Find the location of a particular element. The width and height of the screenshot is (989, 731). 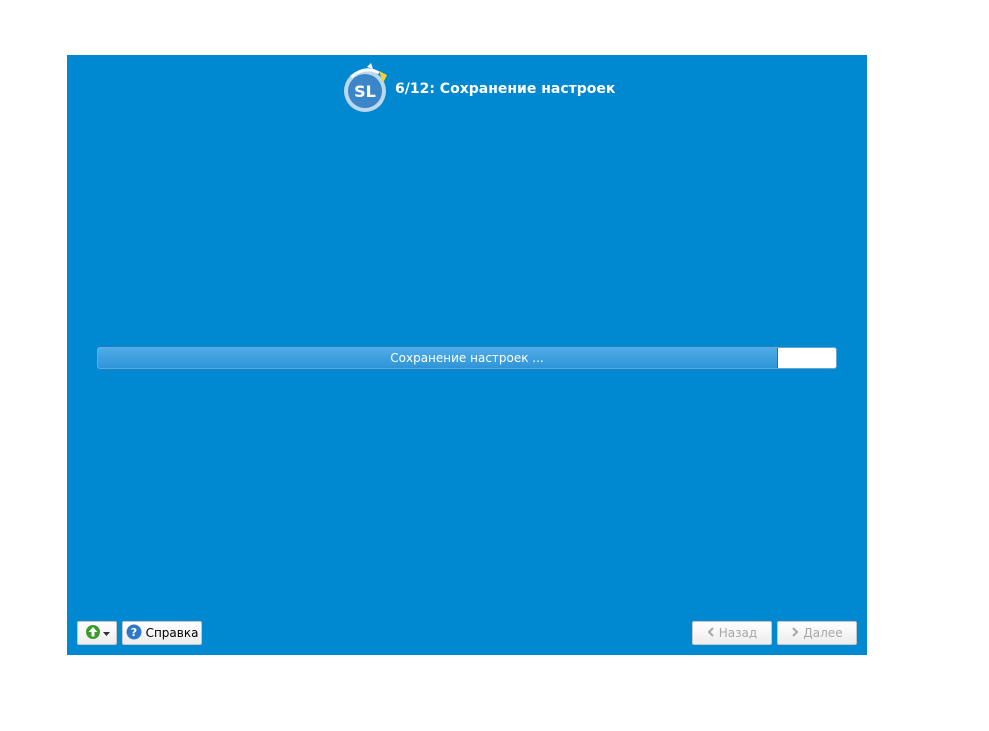

help-icon: ? is located at coordinates (134, 633).